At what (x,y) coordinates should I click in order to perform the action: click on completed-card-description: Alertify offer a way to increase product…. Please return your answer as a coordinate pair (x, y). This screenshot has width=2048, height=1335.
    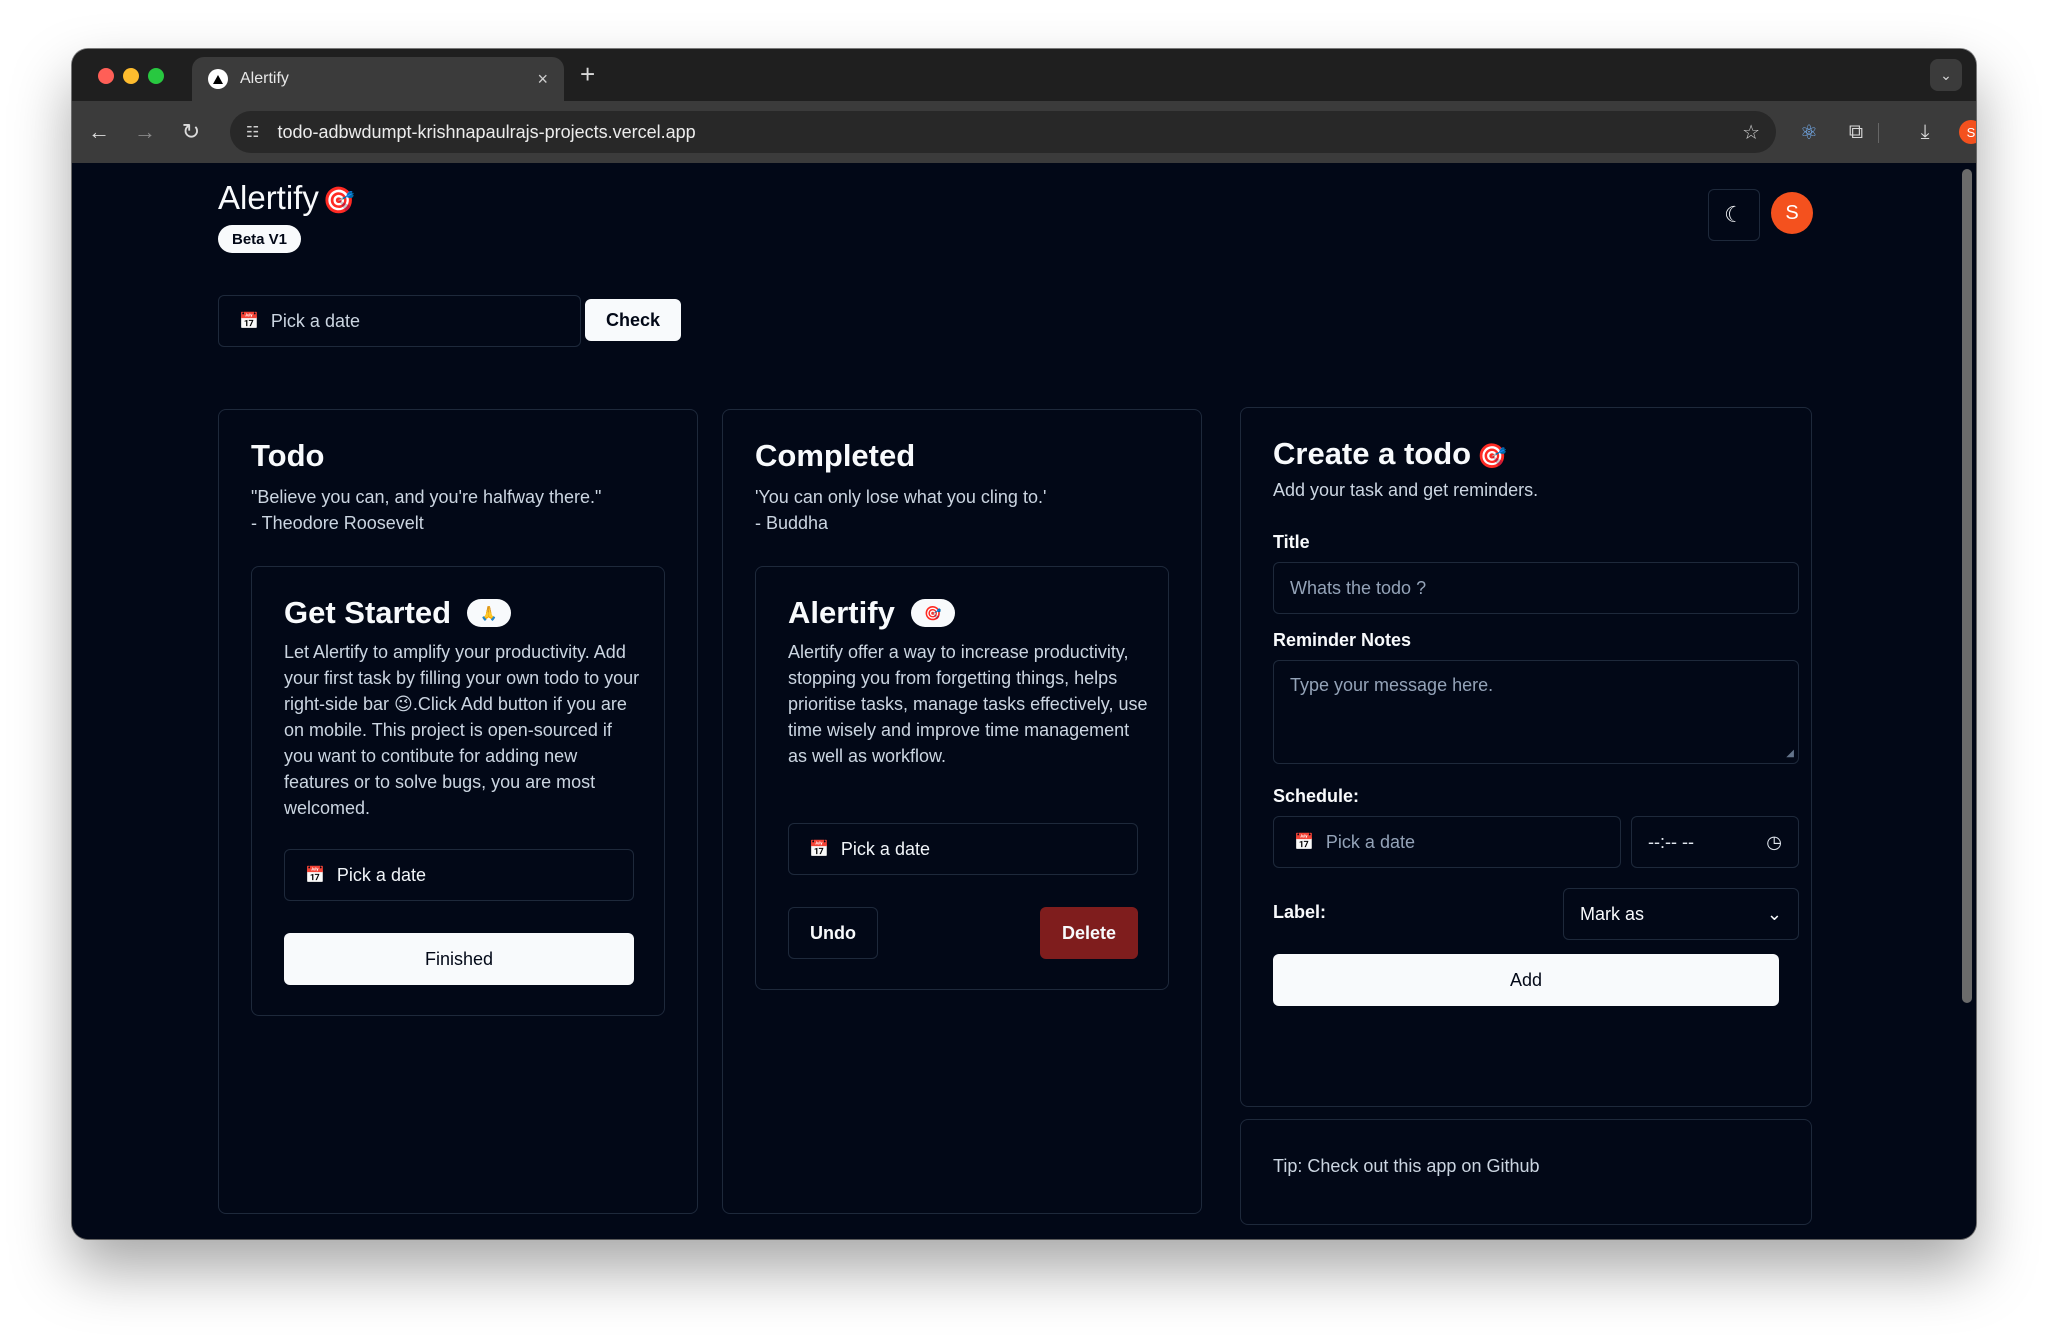
    Looking at the image, I should click on (968, 704).